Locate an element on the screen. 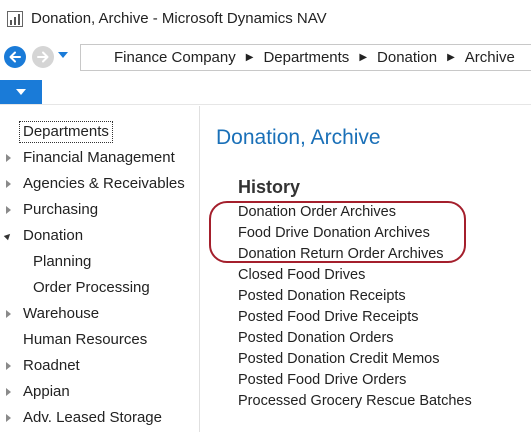 This screenshot has width=531, height=432. link-posted-donation-receipts: Posted Donation Receipts is located at coordinates (322, 296).